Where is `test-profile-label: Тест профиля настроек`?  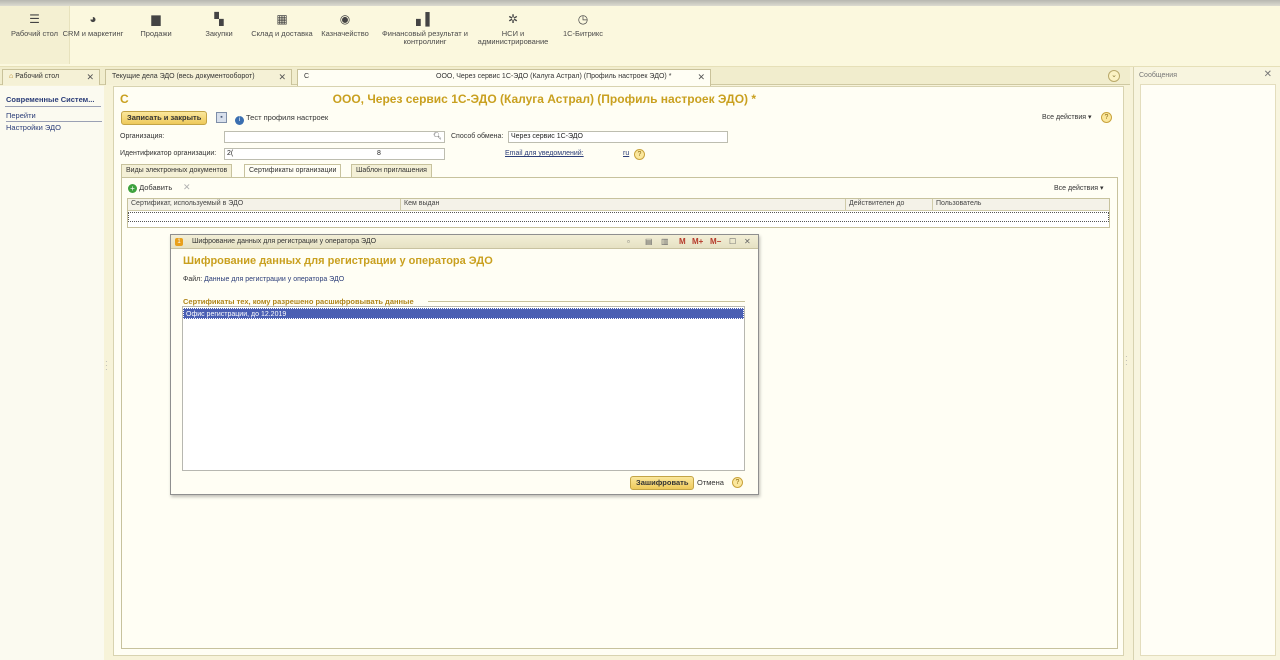
test-profile-label: Тест профиля настроек is located at coordinates (287, 117).